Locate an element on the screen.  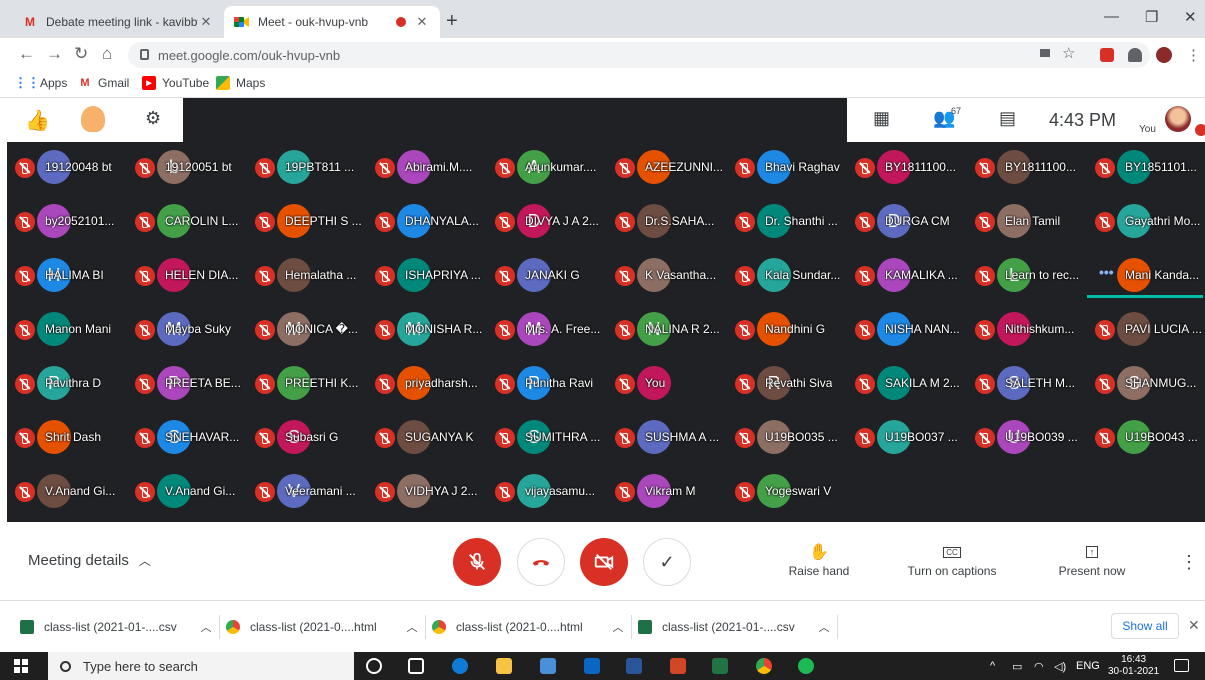
show-all-button: Show all is located at coordinates (1145, 626).